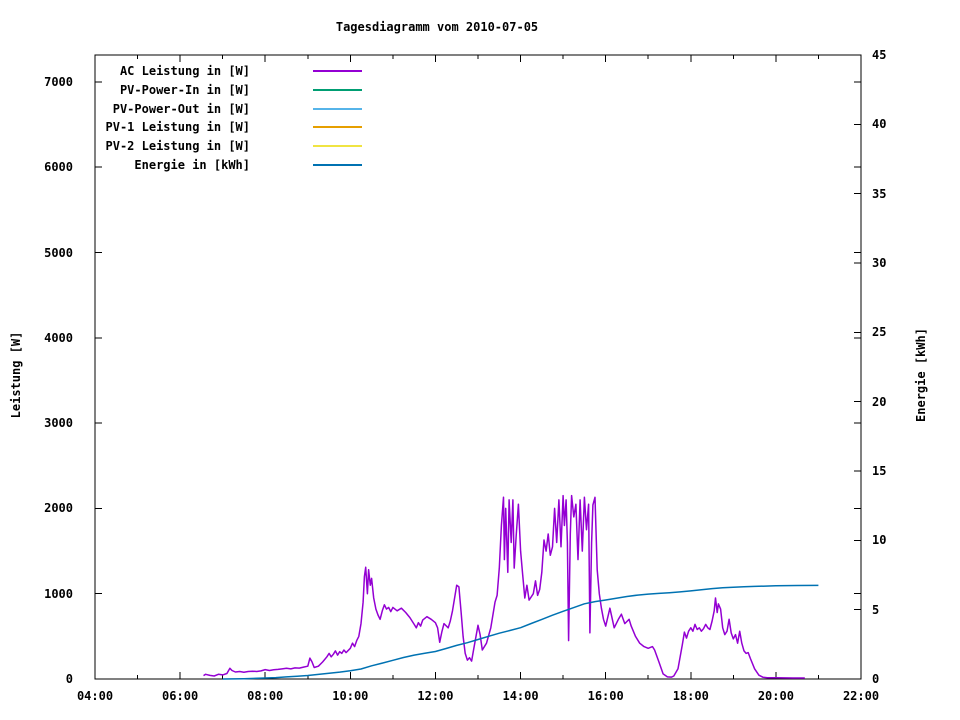 The image size is (960, 720). What do you see at coordinates (178, 127) in the screenshot?
I see `legend-label: PV-1 Leistung in [W]` at bounding box center [178, 127].